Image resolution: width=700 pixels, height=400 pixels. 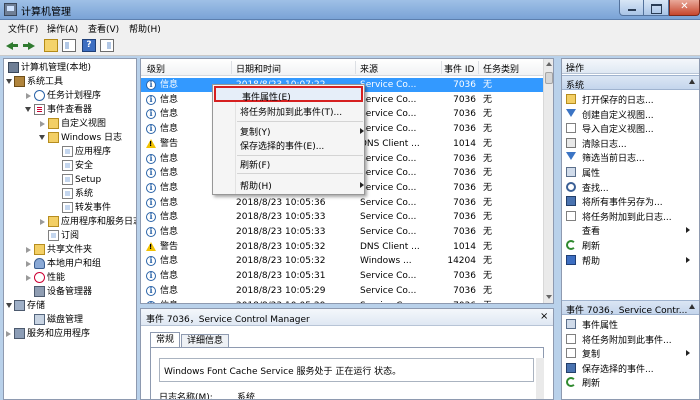 I want to click on tree-item-label: 性能, so click(x=56, y=278).